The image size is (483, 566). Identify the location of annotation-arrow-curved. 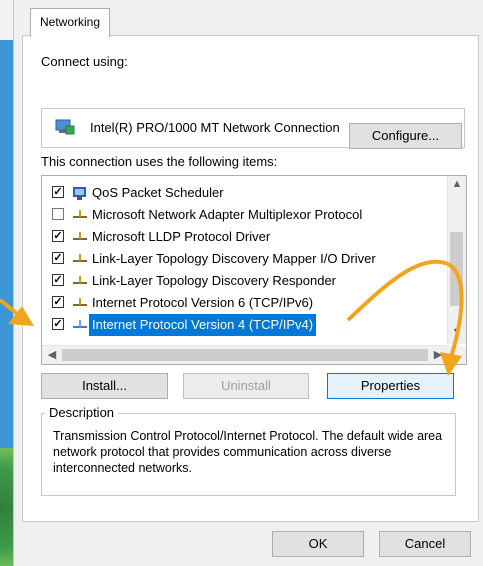
(405, 317).